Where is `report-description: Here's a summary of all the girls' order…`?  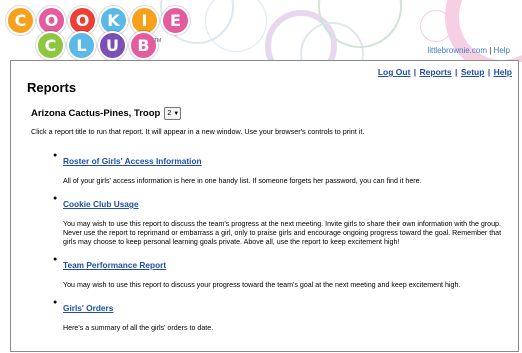 report-description: Here's a summary of all the girls' order… is located at coordinates (138, 328).